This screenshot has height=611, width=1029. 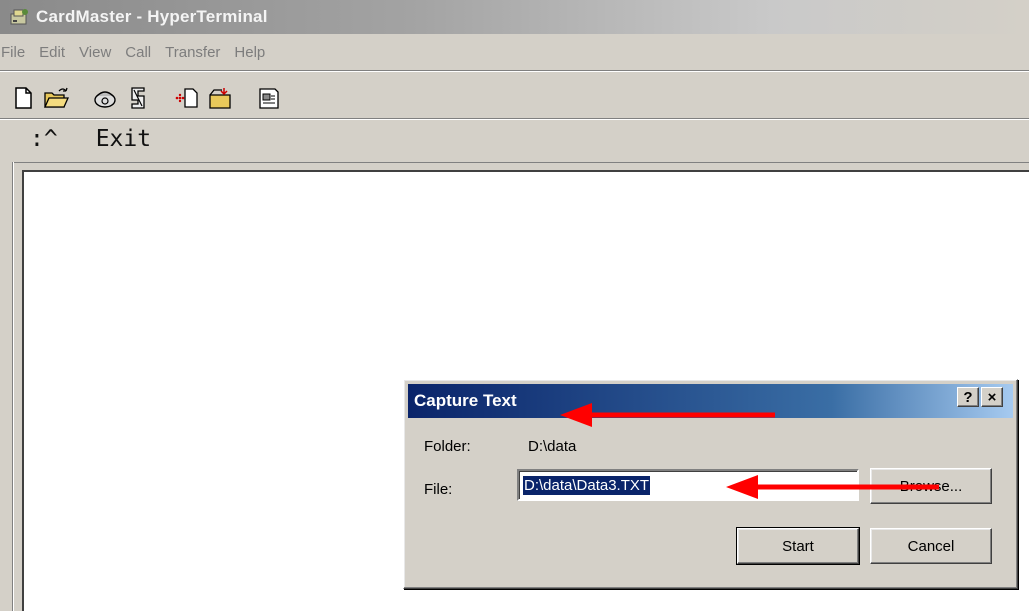 I want to click on menu-view: View, so click(x=95, y=52).